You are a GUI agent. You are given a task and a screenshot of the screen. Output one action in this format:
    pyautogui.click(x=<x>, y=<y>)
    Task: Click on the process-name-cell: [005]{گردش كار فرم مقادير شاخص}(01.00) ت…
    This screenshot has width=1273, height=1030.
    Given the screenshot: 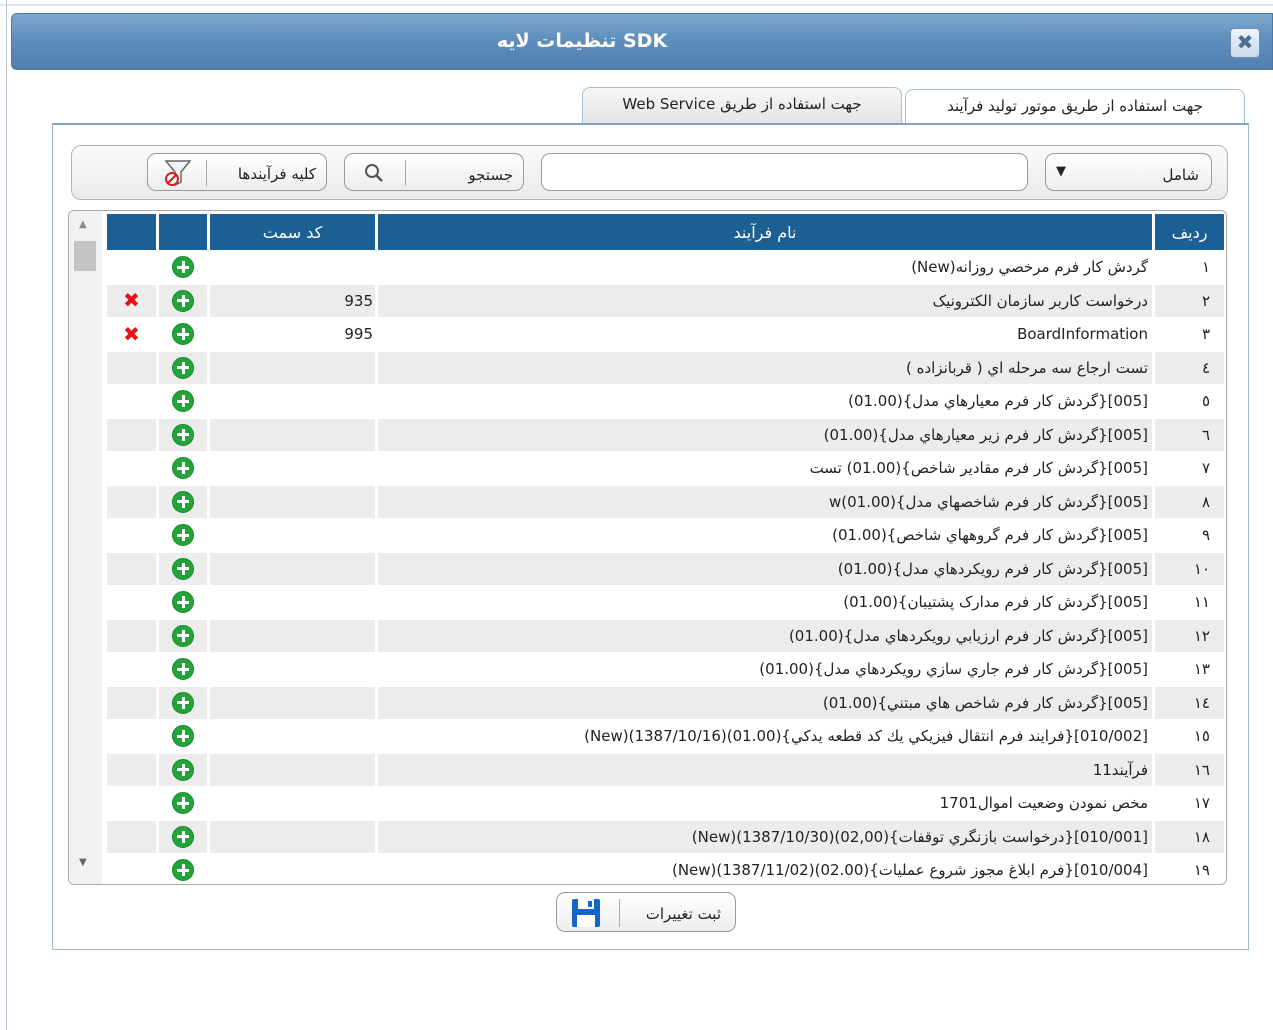 What is the action you would take?
    pyautogui.click(x=763, y=468)
    